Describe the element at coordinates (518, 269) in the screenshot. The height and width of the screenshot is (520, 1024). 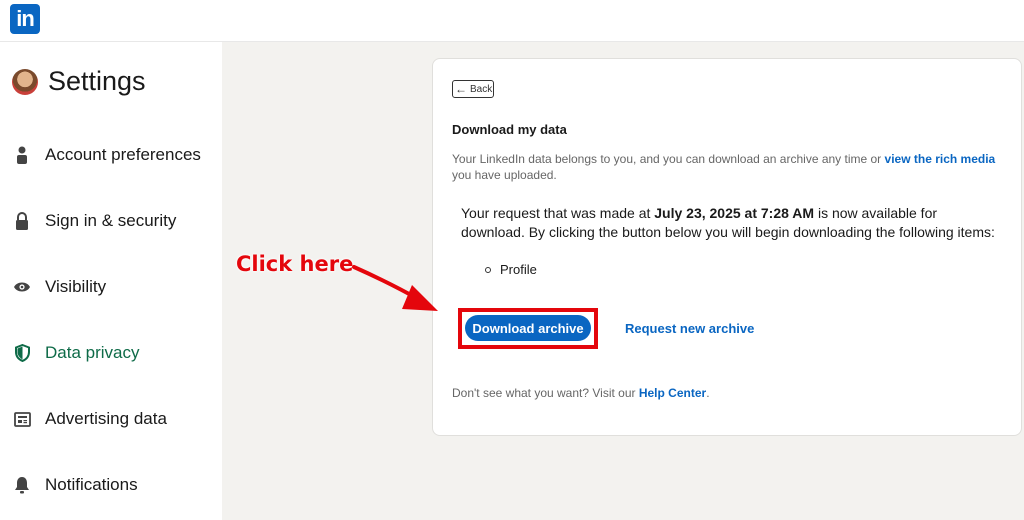
I see `list-item-label: Profile` at that location.